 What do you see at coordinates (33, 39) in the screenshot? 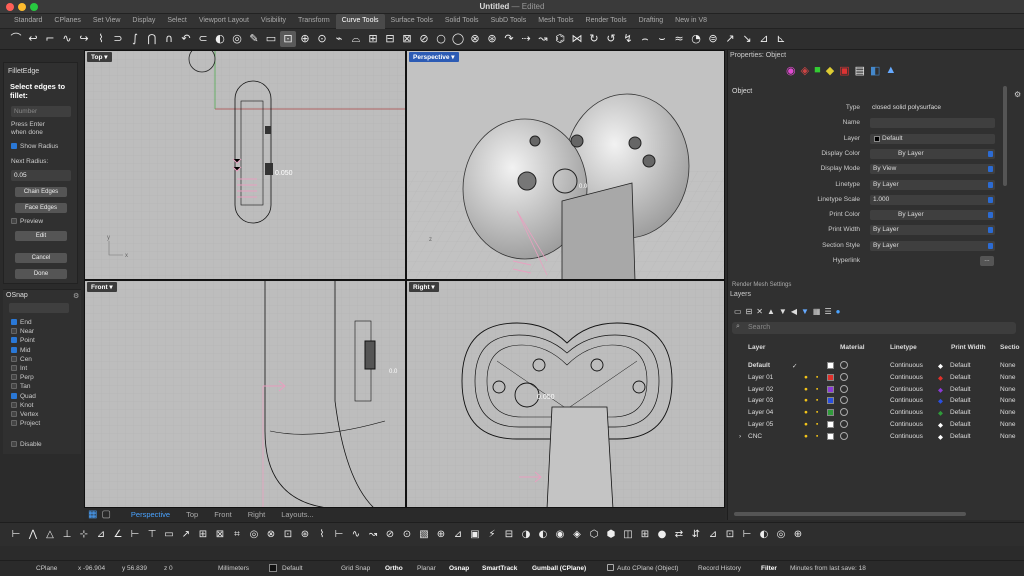
I see `curve-tool-icon: ↩` at bounding box center [33, 39].